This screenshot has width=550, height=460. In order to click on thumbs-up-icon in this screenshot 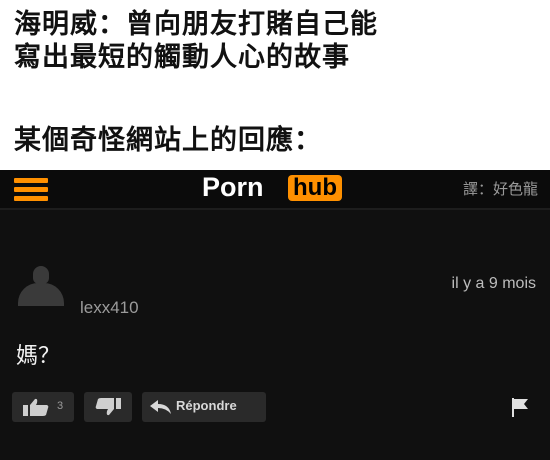, I will do `click(36, 407)`.